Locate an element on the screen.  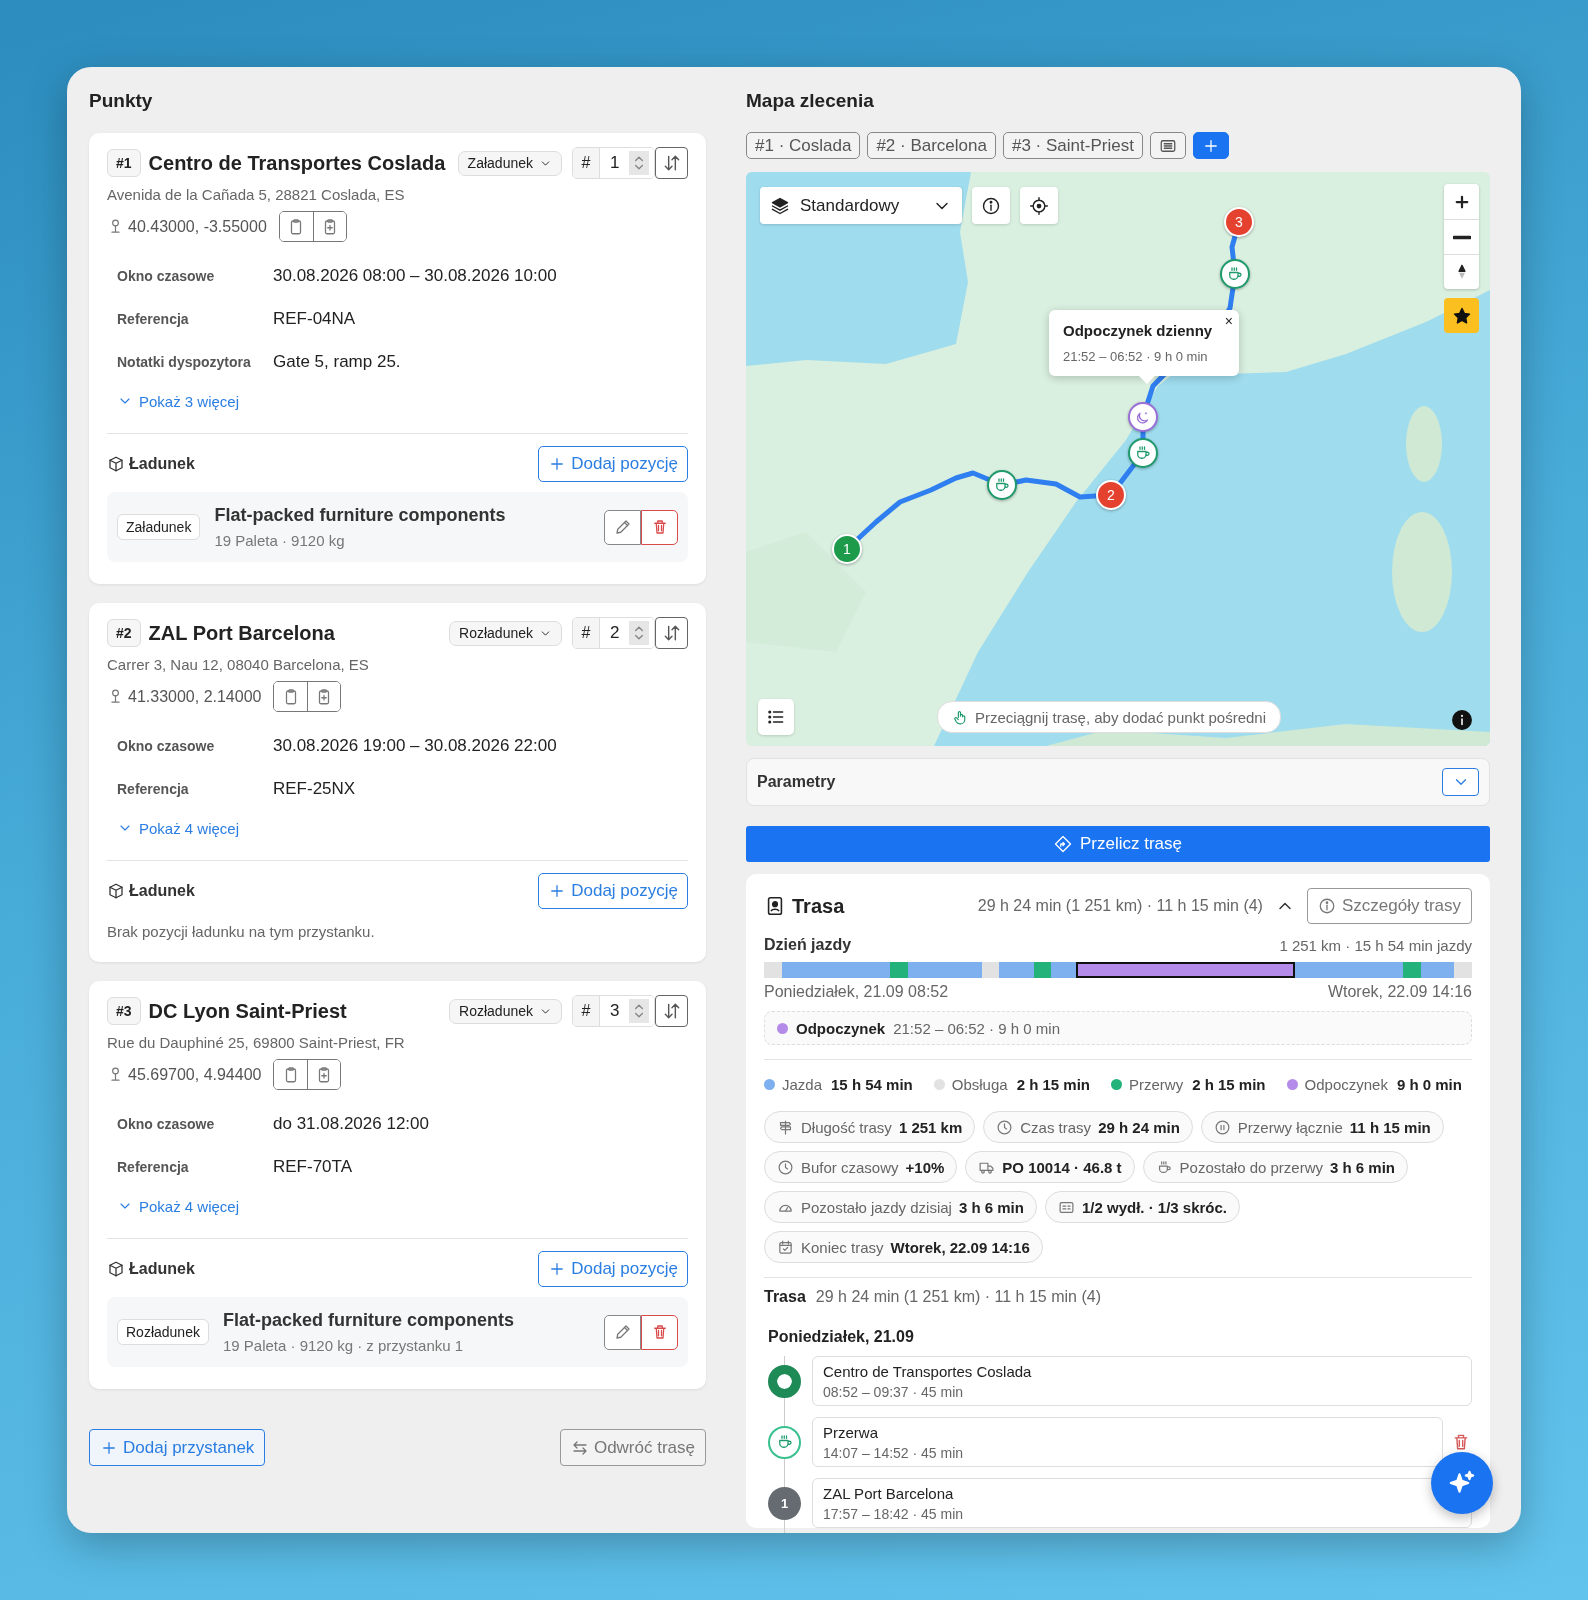
stat-label: Czas trasy is located at coordinates (1056, 1127).